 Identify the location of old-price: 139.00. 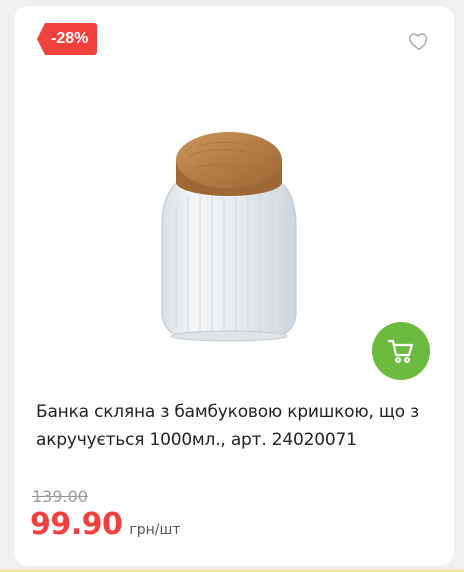
(60, 496).